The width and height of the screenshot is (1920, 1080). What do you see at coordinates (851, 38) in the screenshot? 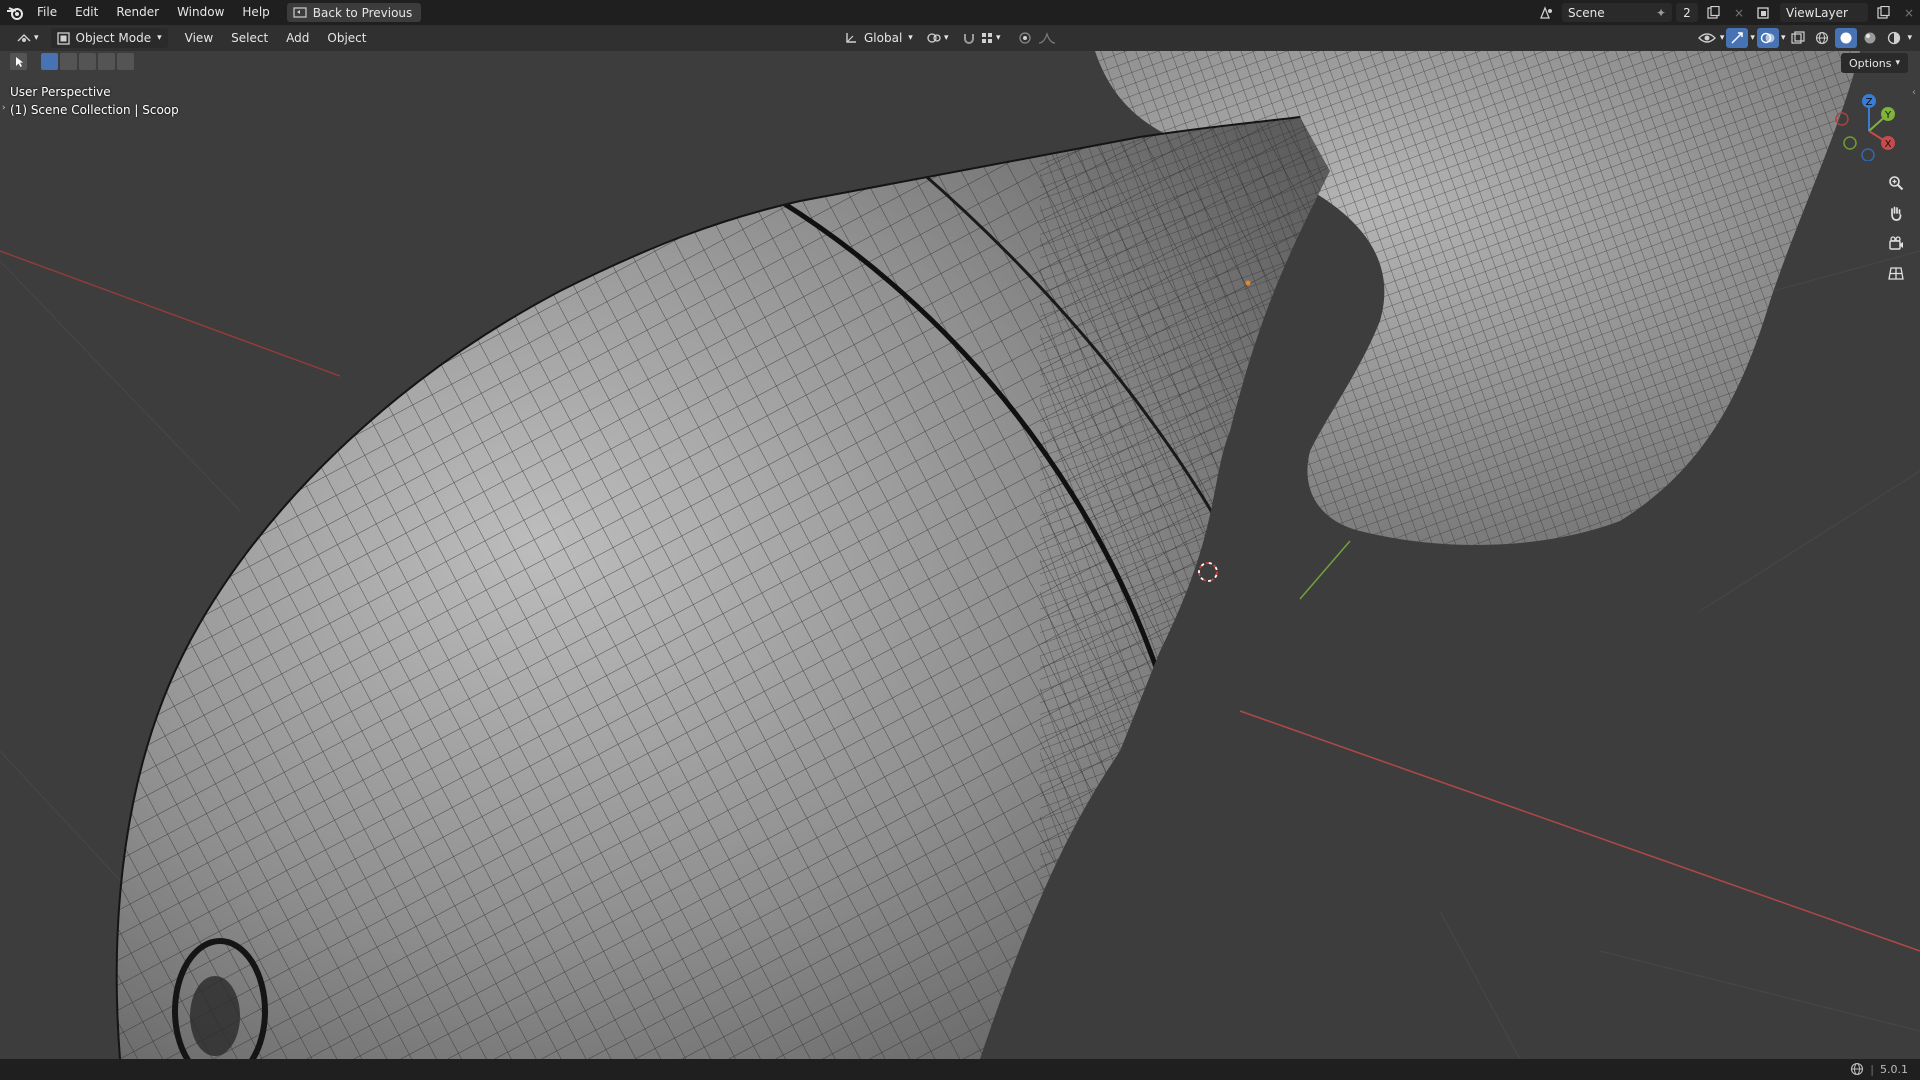
I see `orientation-icon` at bounding box center [851, 38].